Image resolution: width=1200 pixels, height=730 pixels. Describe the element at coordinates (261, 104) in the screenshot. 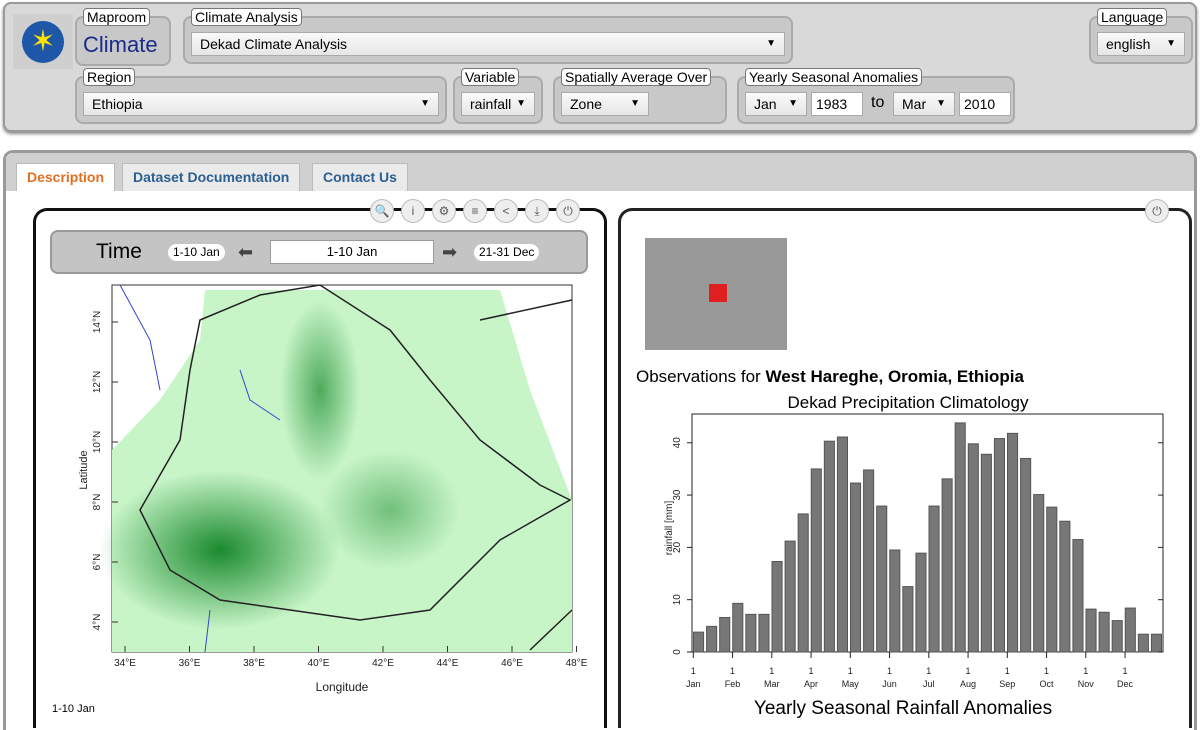

I see `region-select: Ethiopia ▼` at that location.